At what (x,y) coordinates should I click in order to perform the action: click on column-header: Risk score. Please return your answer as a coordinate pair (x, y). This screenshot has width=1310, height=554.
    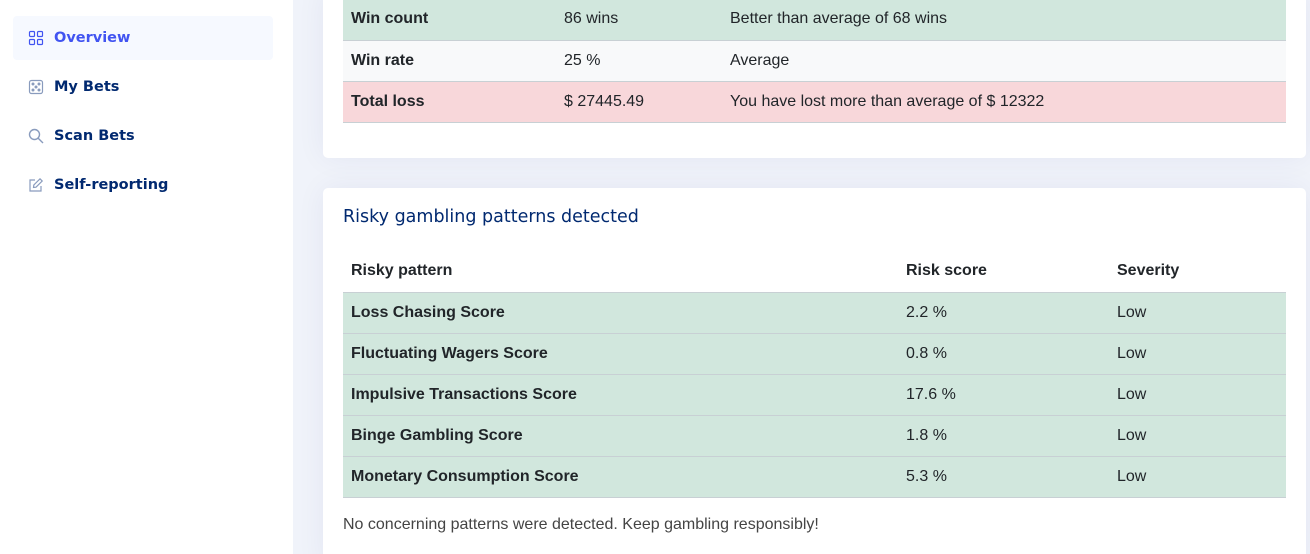
    Looking at the image, I should click on (1003, 272).